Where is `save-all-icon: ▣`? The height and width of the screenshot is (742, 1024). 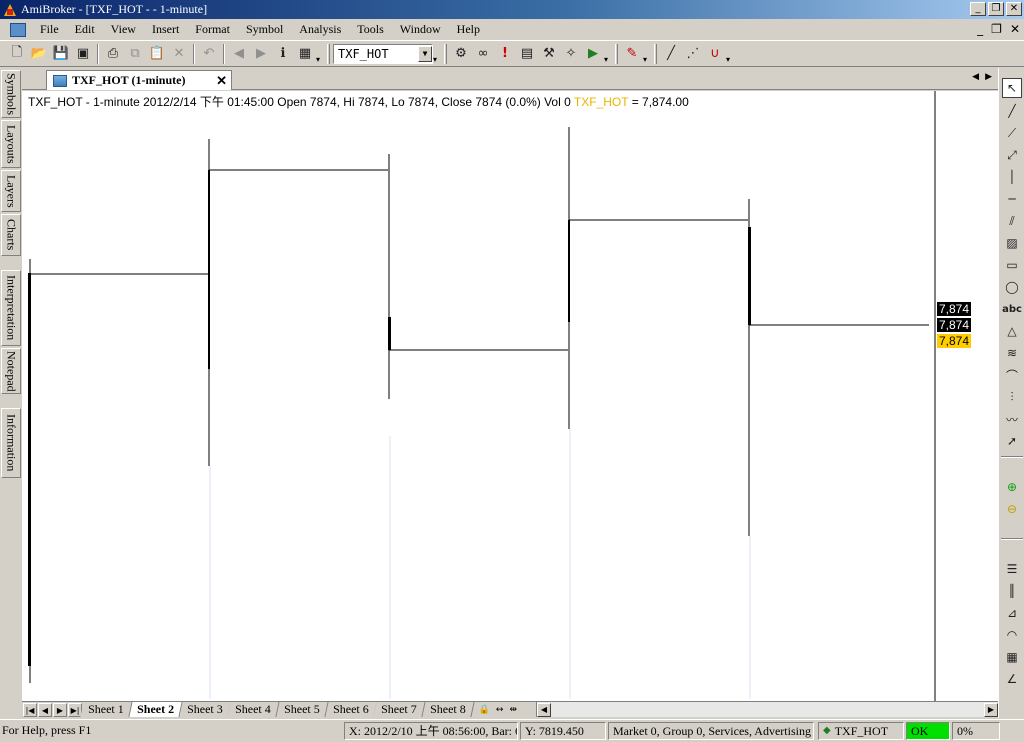
save-all-icon: ▣ is located at coordinates (83, 54).